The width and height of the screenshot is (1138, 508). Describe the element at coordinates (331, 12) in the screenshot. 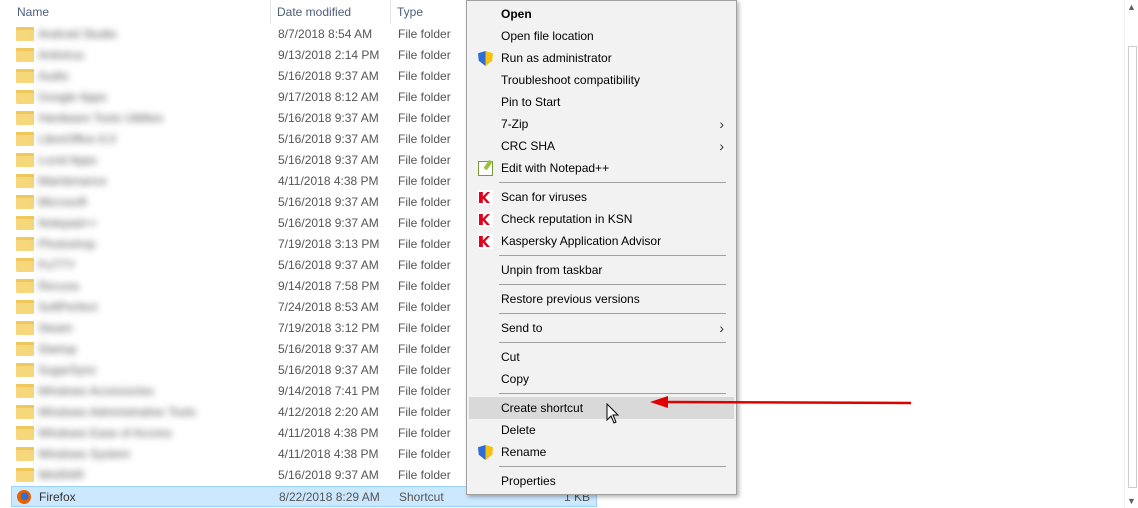

I see `column-date-header: Date modified` at that location.